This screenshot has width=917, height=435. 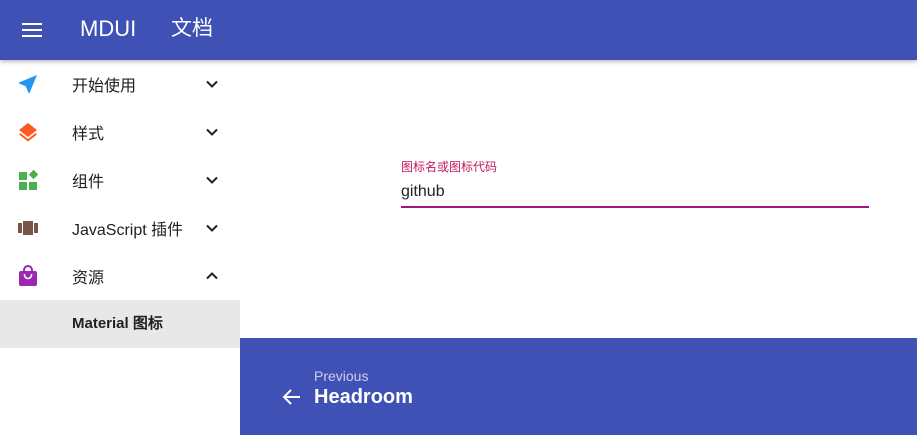 What do you see at coordinates (192, 30) in the screenshot?
I see `app-subtitle: 文档` at bounding box center [192, 30].